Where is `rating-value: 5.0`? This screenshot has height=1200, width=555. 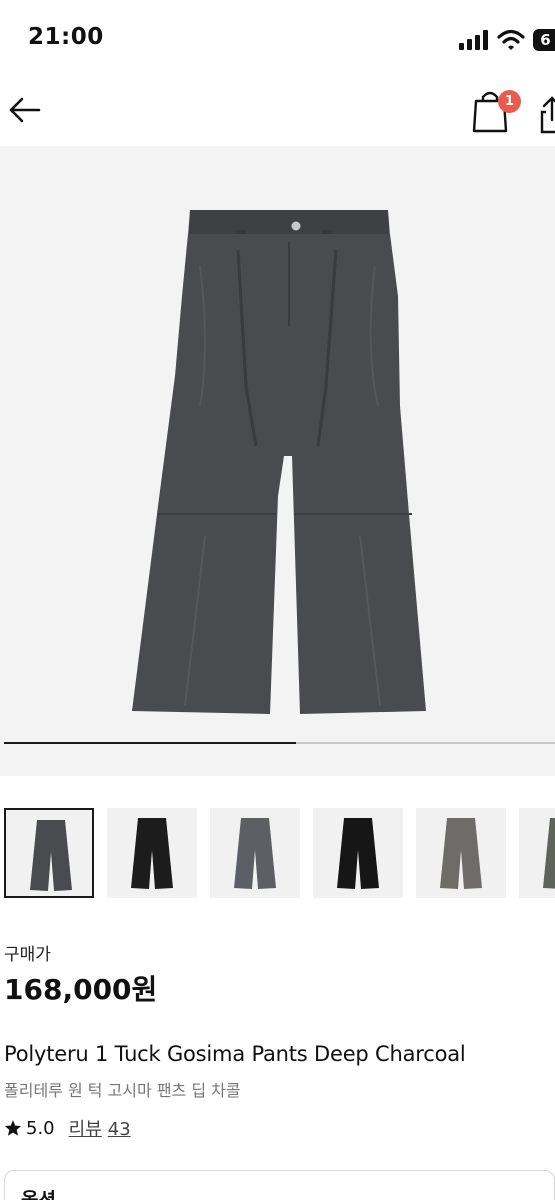
rating-value: 5.0 is located at coordinates (40, 1128).